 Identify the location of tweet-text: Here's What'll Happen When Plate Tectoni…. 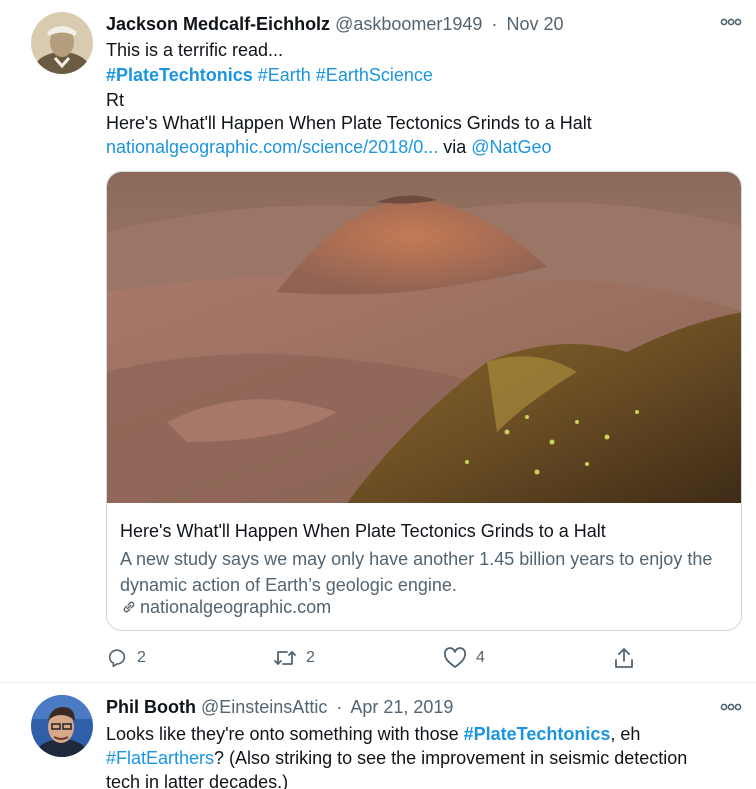
(349, 123).